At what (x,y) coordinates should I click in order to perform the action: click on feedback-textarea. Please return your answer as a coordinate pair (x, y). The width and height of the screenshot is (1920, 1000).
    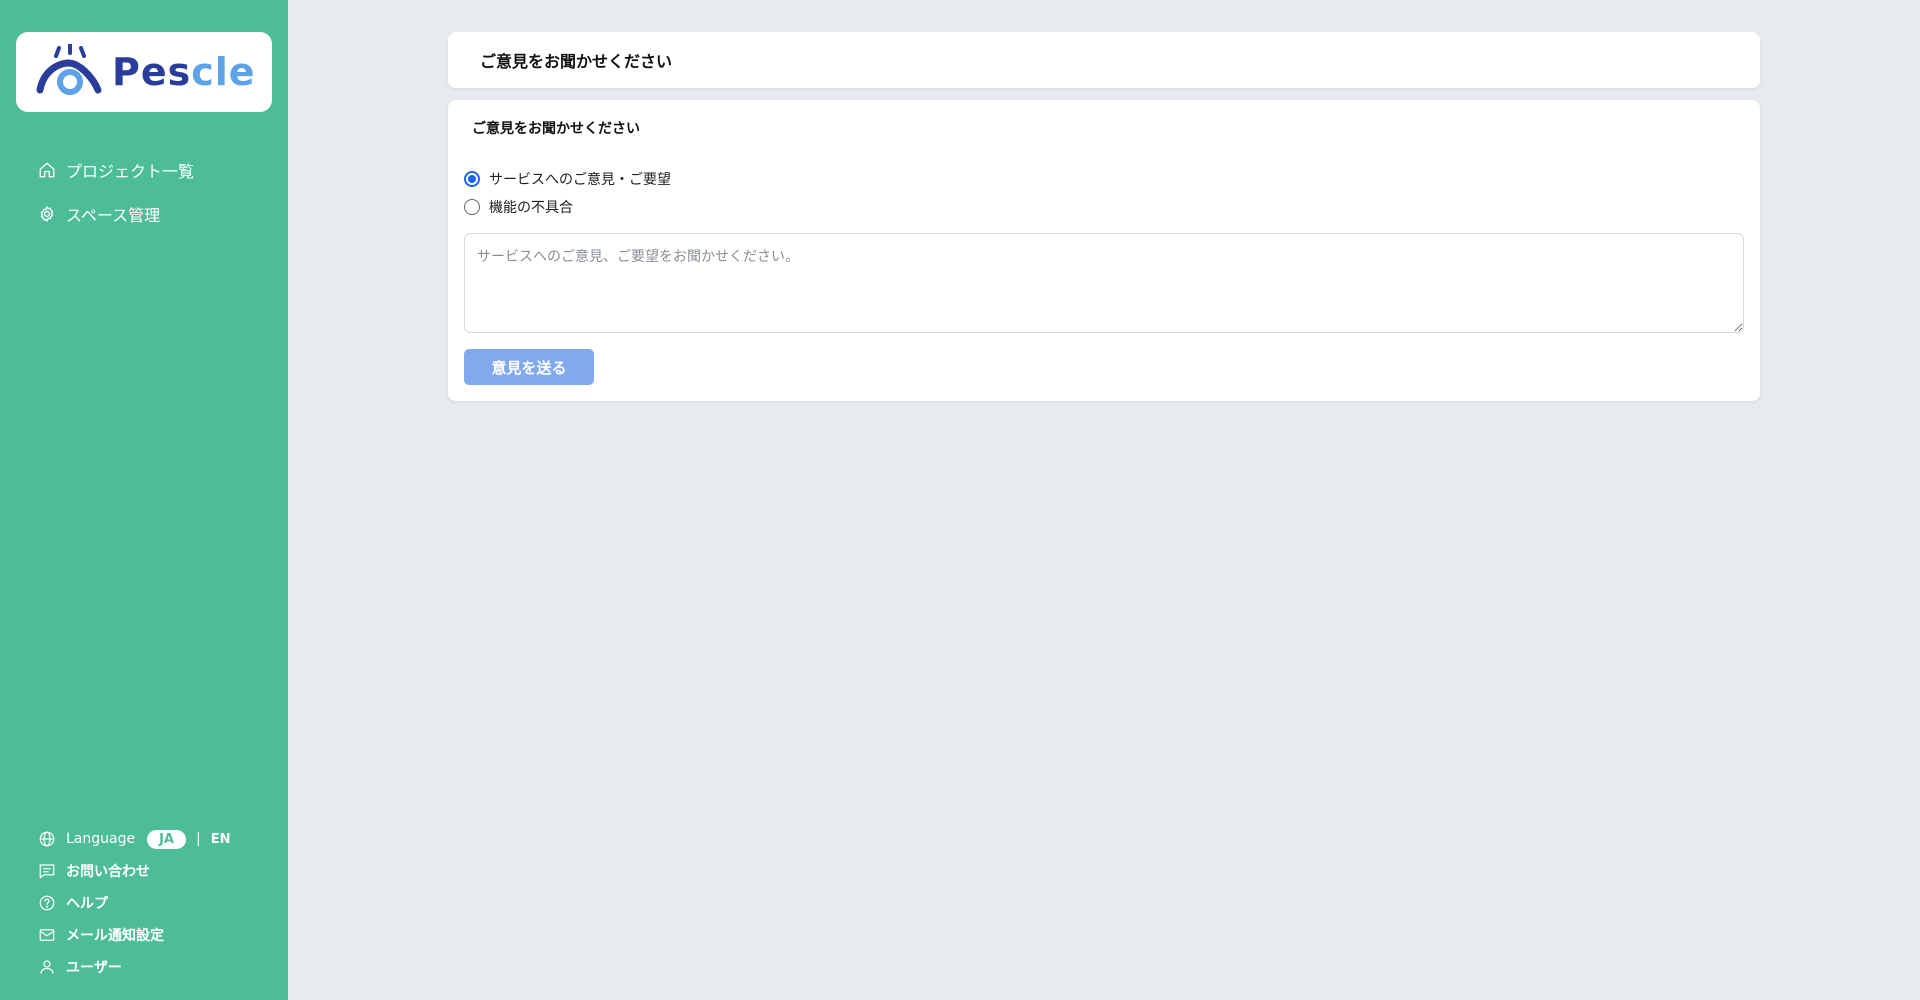
    Looking at the image, I should click on (1104, 283).